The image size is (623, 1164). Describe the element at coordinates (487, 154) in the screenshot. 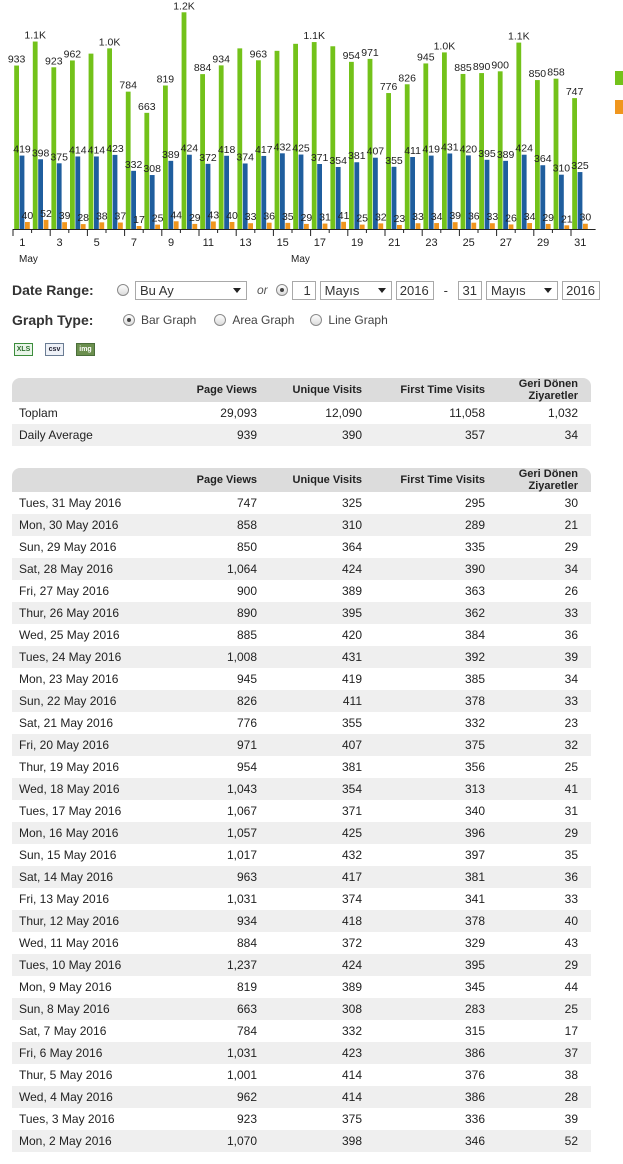

I see `data-label: 395` at that location.